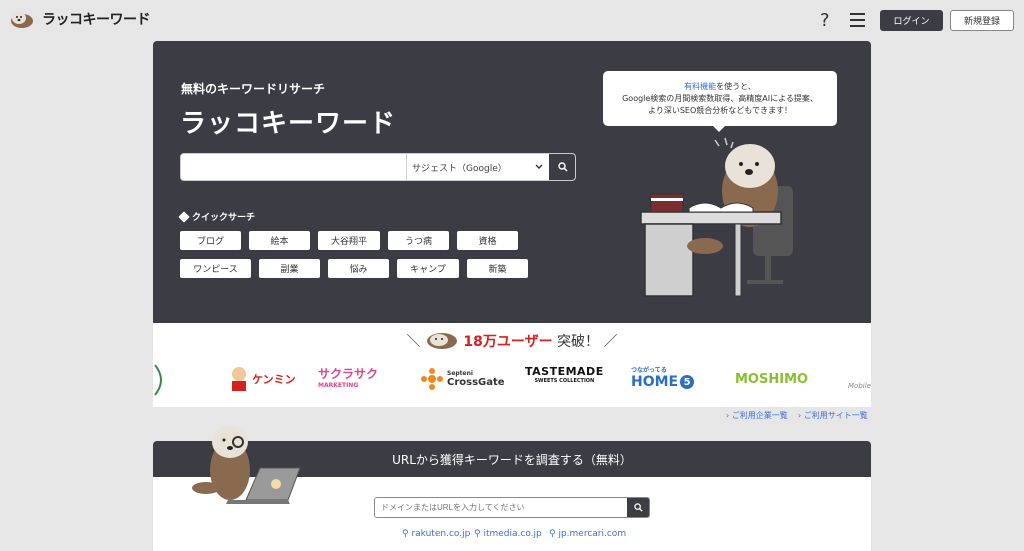 This screenshot has height=551, width=1024. I want to click on quick-search-heading: クイックサーチ, so click(217, 216).